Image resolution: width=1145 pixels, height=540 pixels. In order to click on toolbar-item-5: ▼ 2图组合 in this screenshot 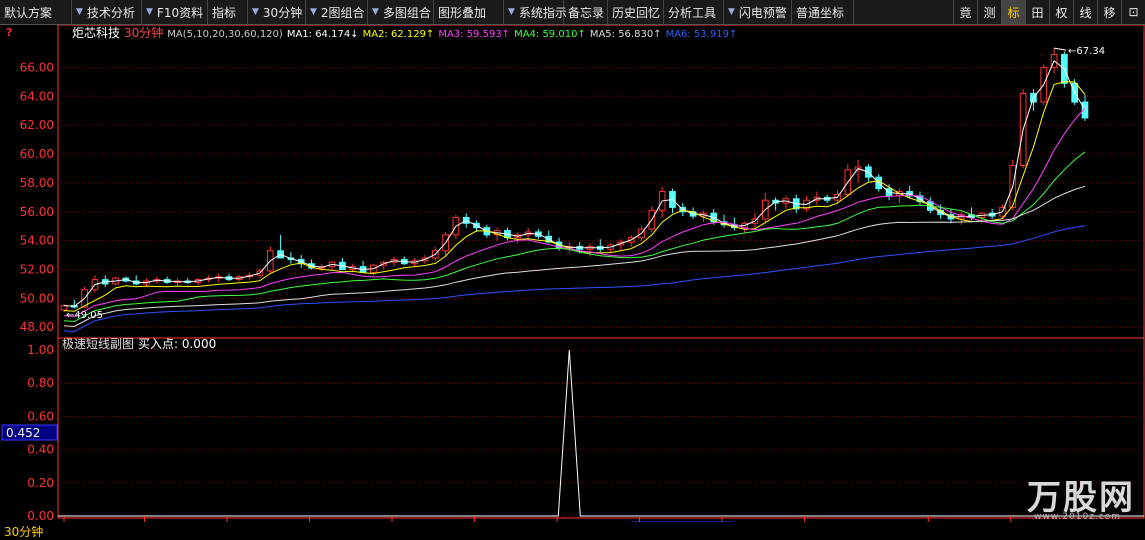, I will do `click(337, 12)`.